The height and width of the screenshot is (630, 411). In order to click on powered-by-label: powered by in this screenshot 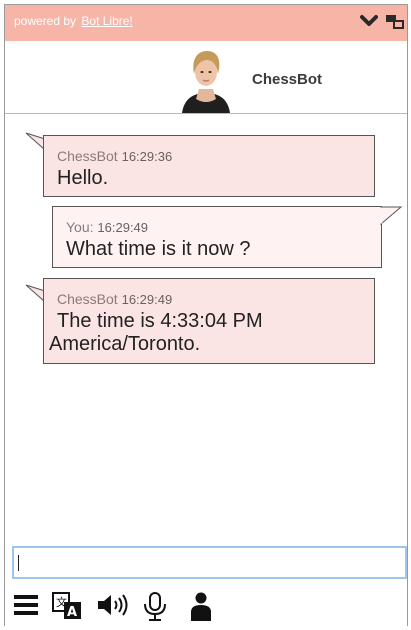, I will do `click(45, 21)`.